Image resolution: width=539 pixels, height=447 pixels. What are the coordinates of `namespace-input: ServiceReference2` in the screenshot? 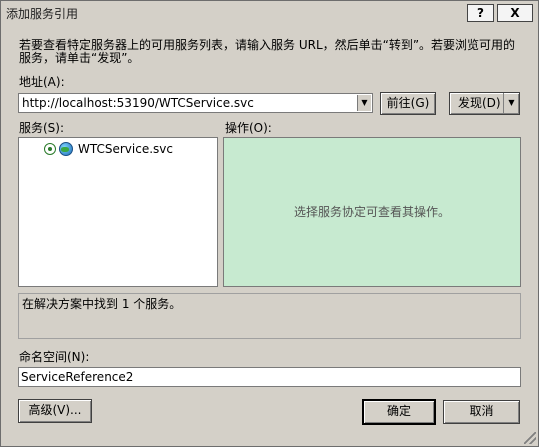 It's located at (269, 377).